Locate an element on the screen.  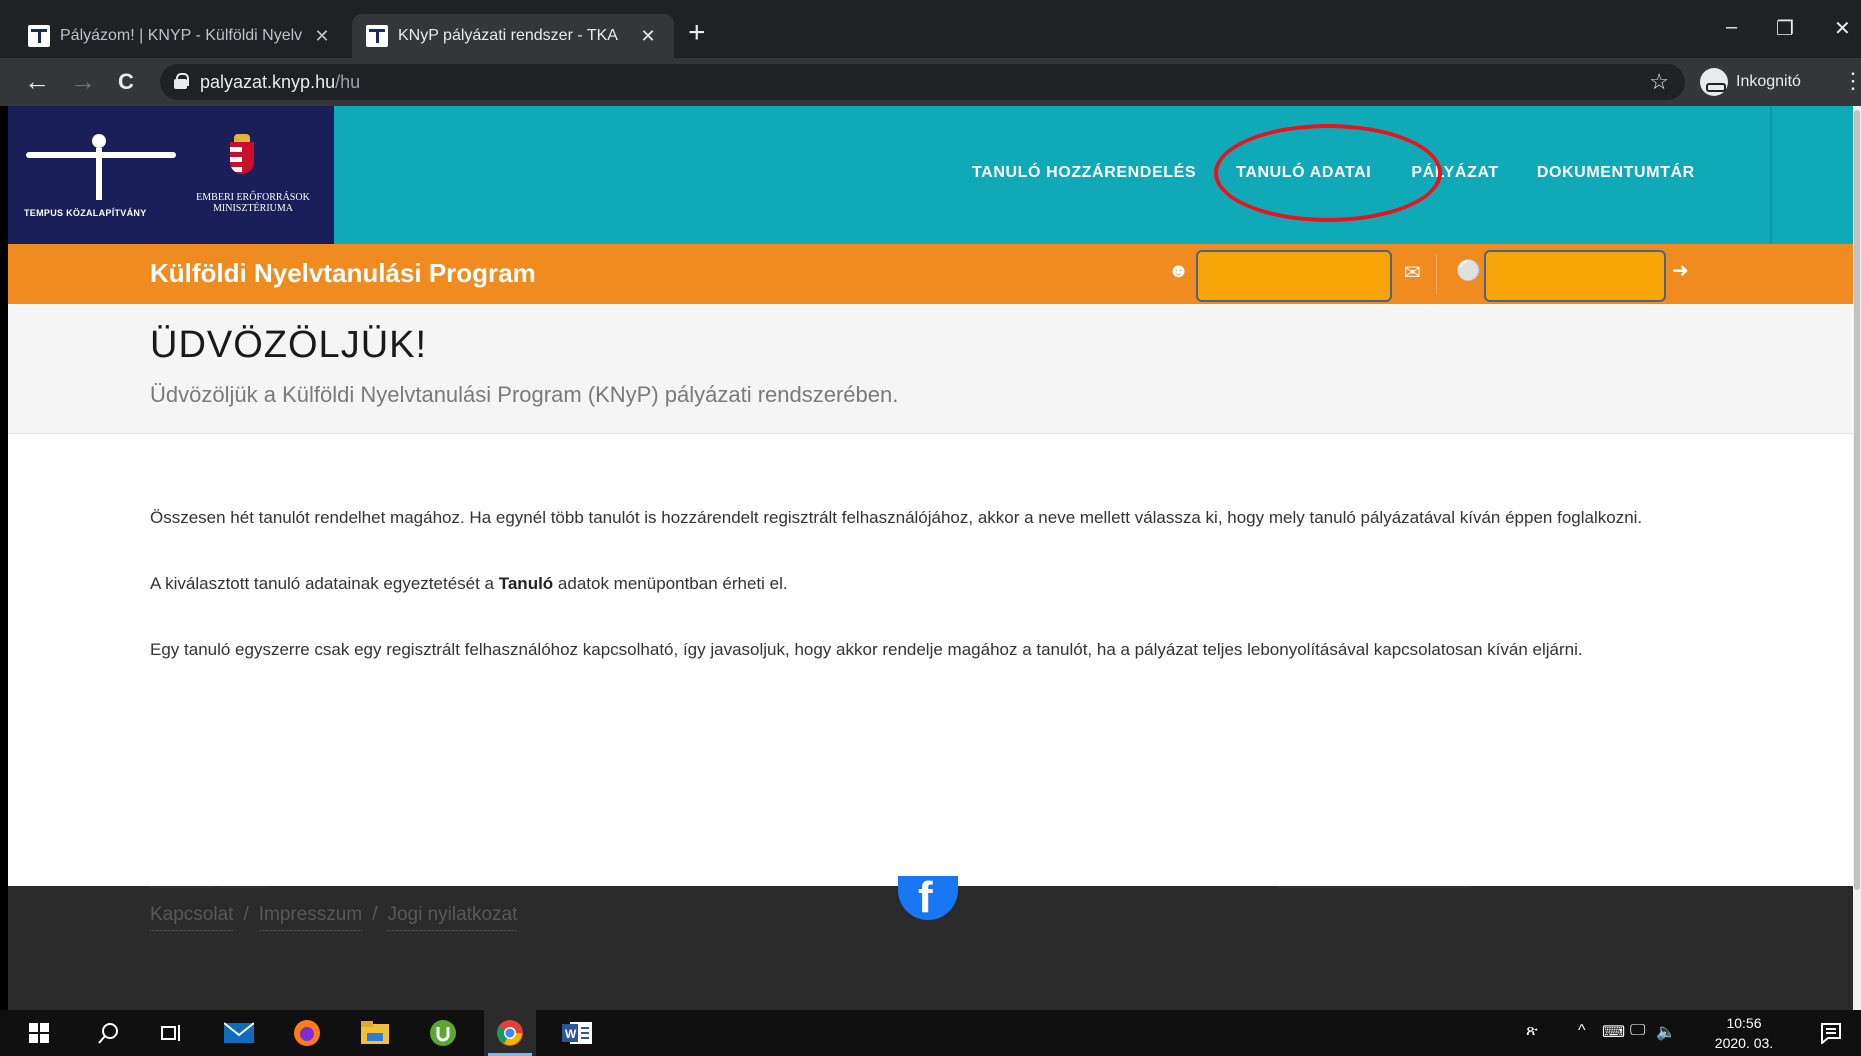
tab-title: KNyP pályázati rendszer - TKA is located at coordinates (508, 35).